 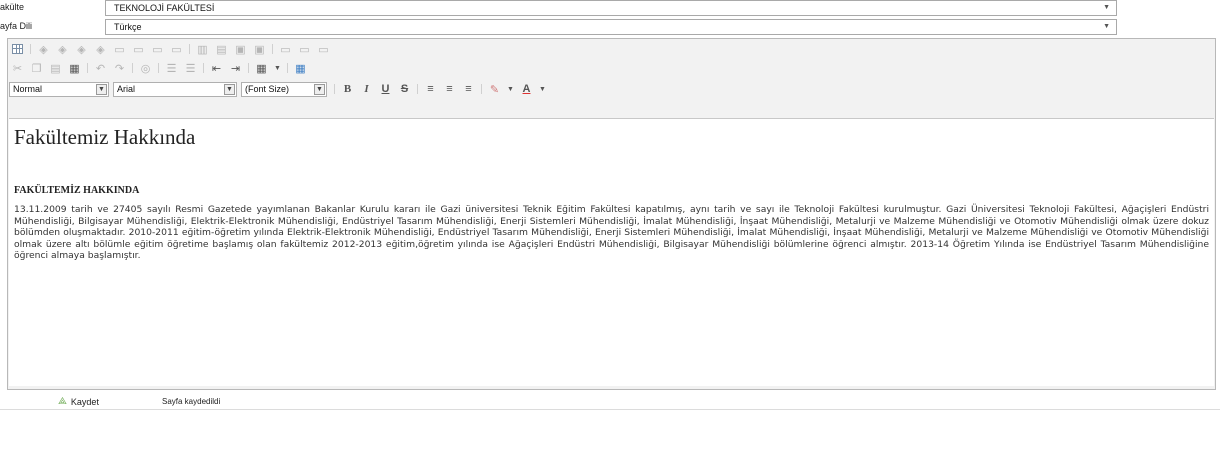 I want to click on align-center-icon: ≡, so click(x=450, y=89).